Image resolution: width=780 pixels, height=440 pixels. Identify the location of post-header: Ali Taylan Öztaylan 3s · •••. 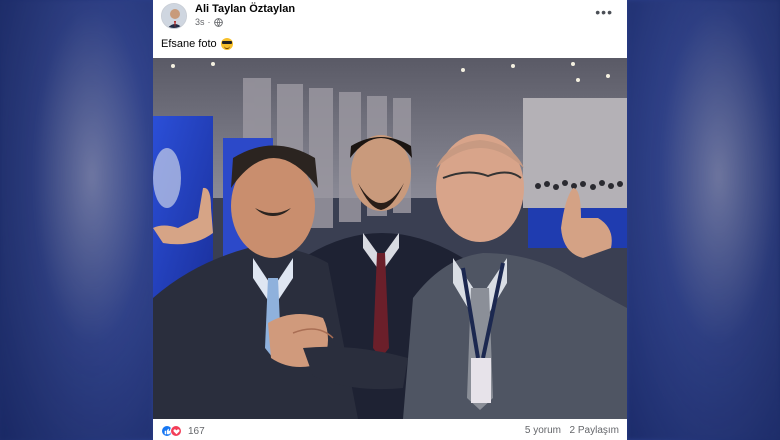
(390, 16).